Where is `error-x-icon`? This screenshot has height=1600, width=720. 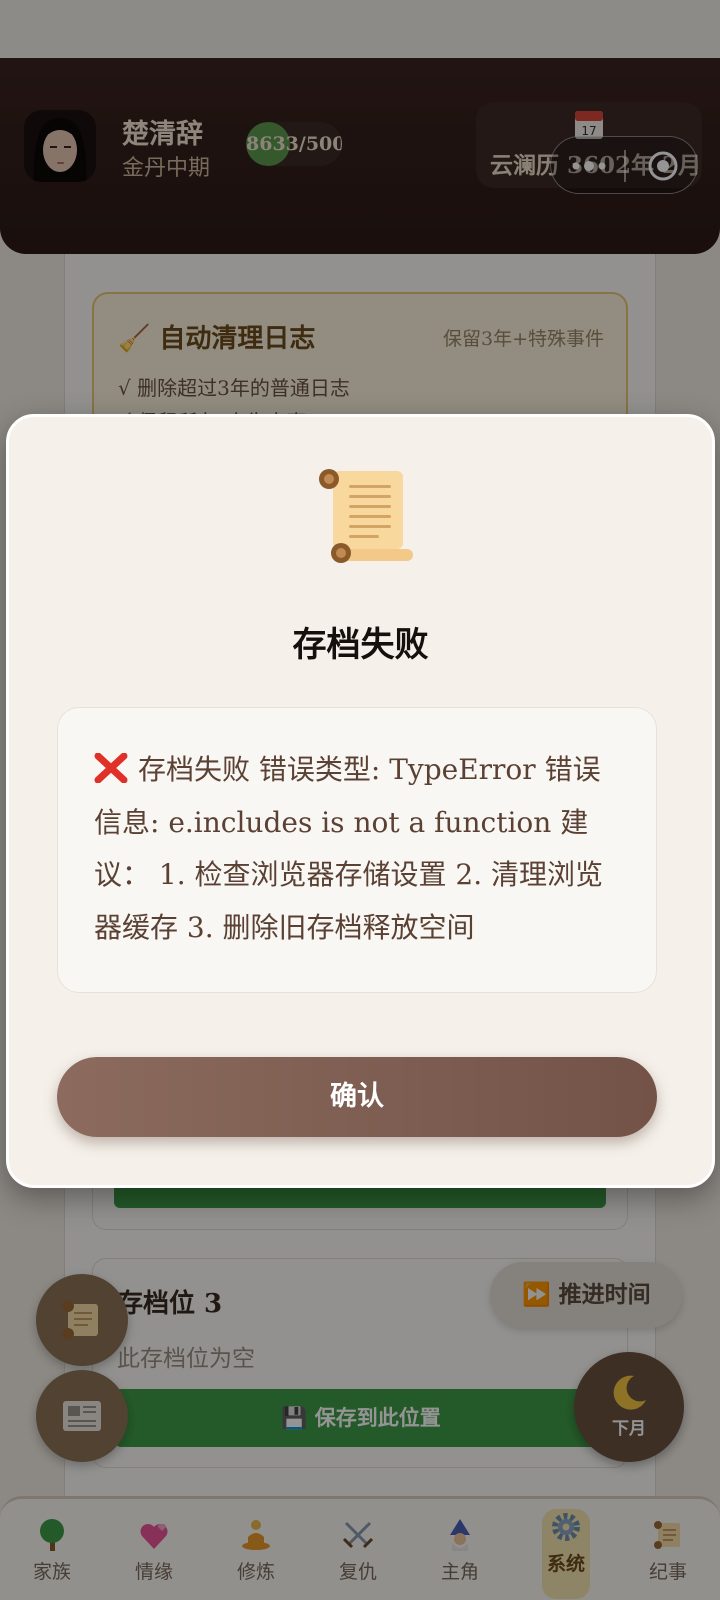 error-x-icon is located at coordinates (111, 768).